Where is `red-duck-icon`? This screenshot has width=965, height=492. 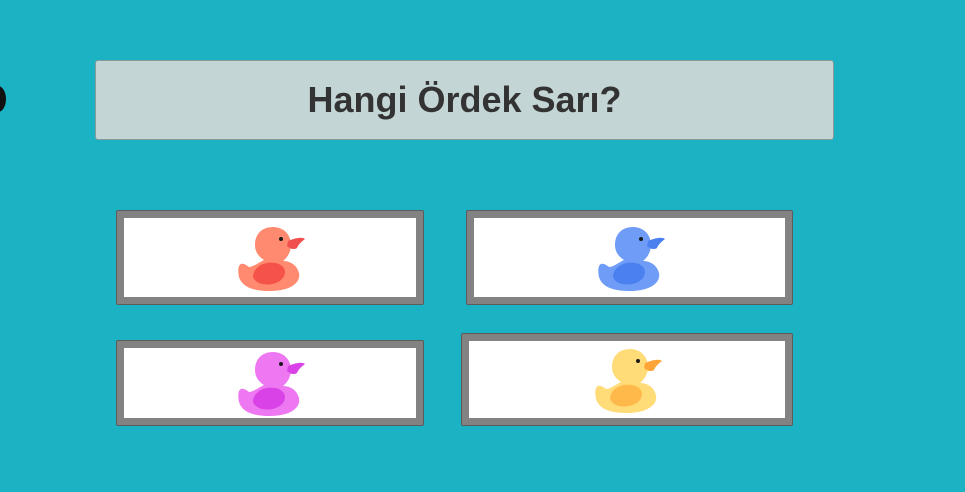 red-duck-icon is located at coordinates (271, 258).